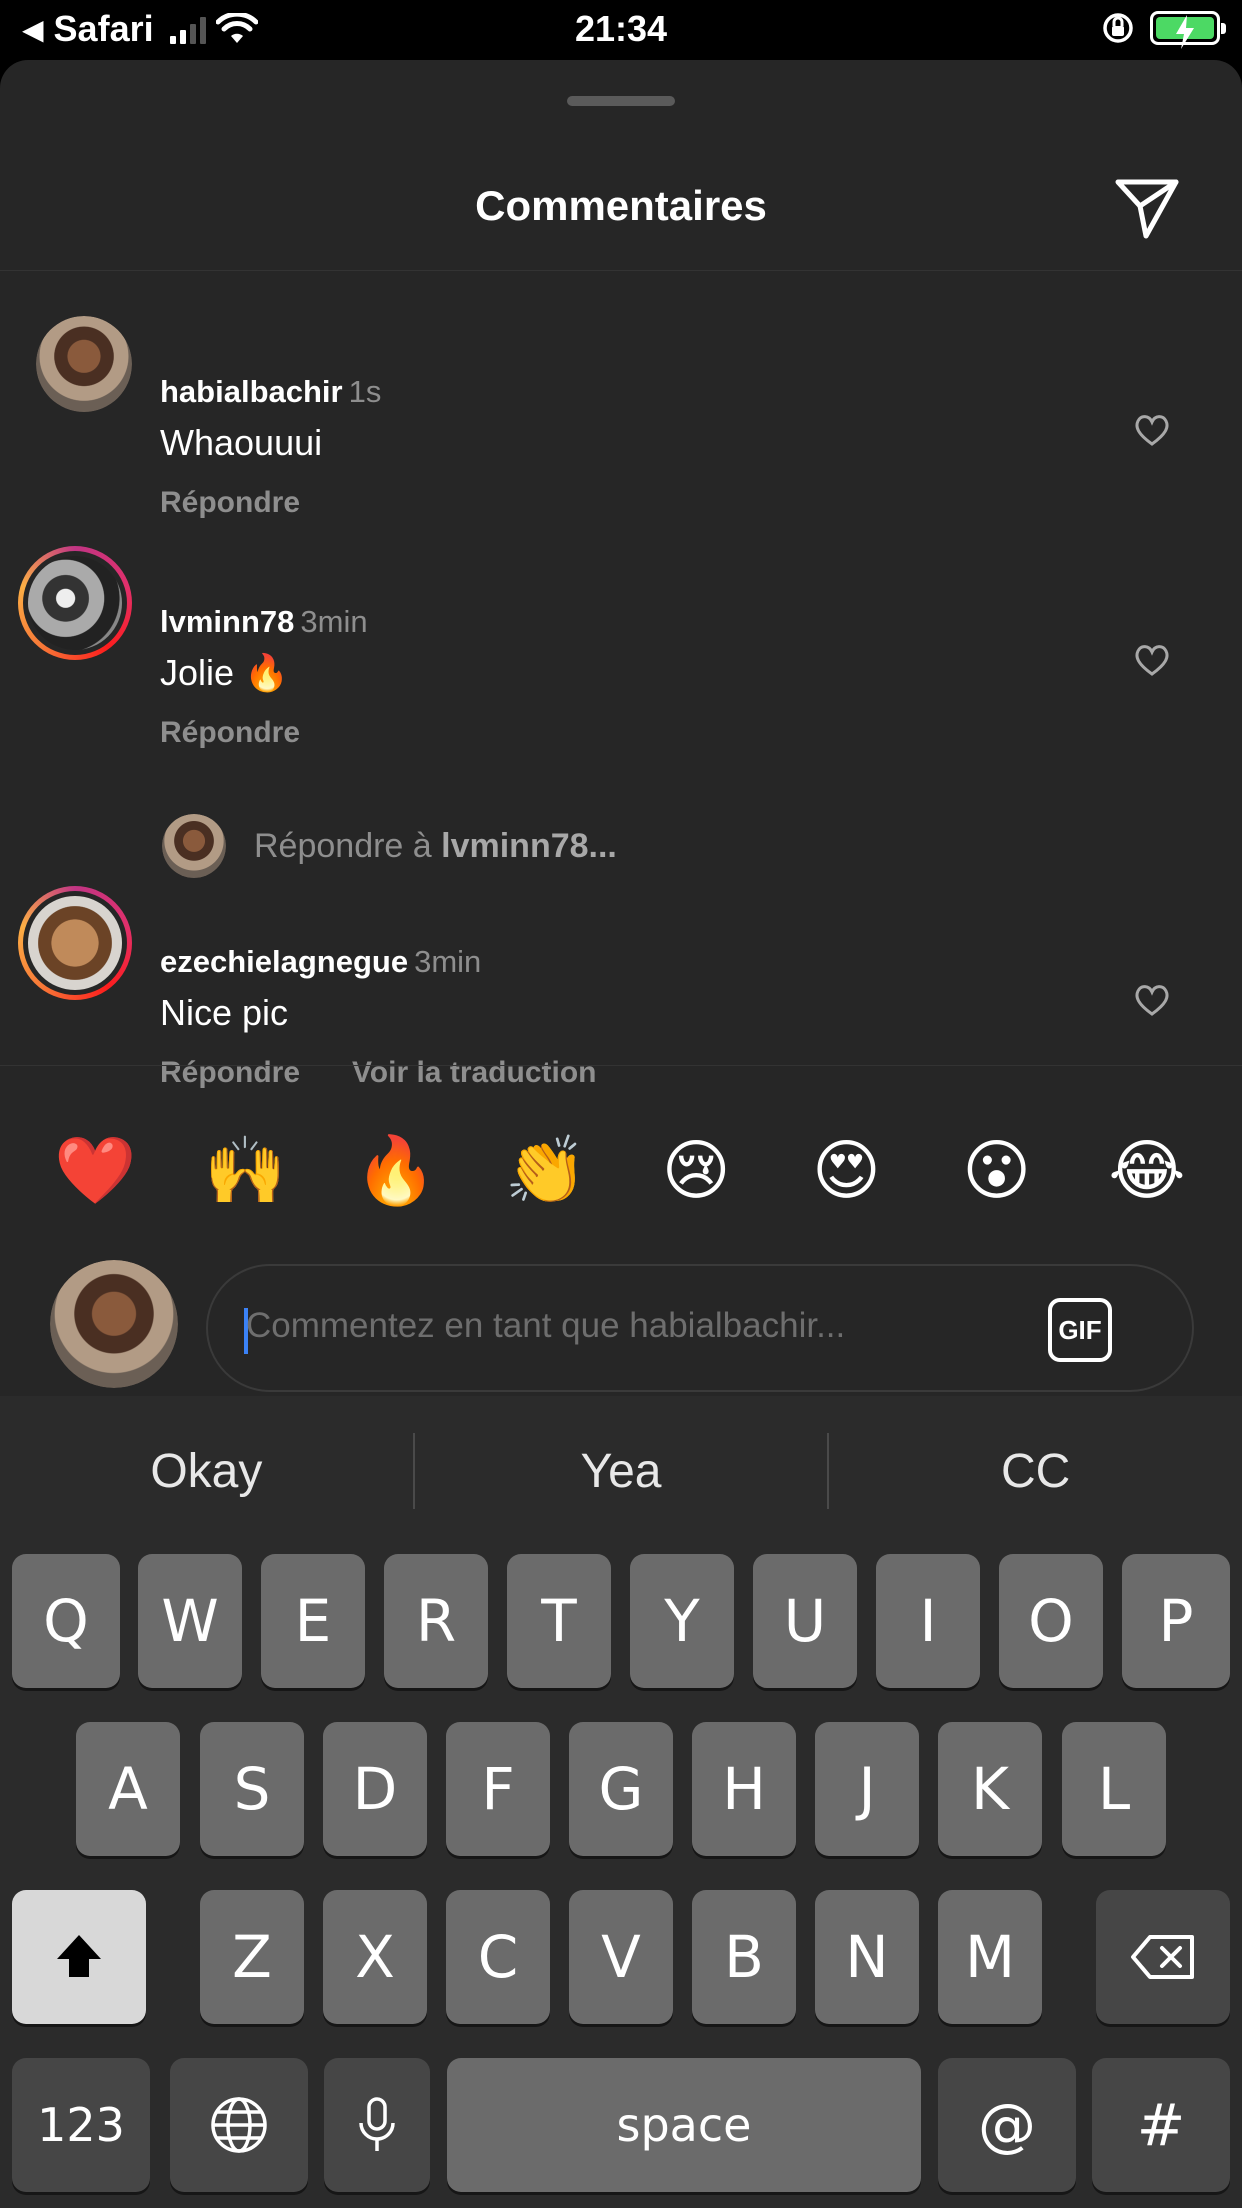  I want to click on suggestion-bar: Okay Yea CC, so click(621, 1471).